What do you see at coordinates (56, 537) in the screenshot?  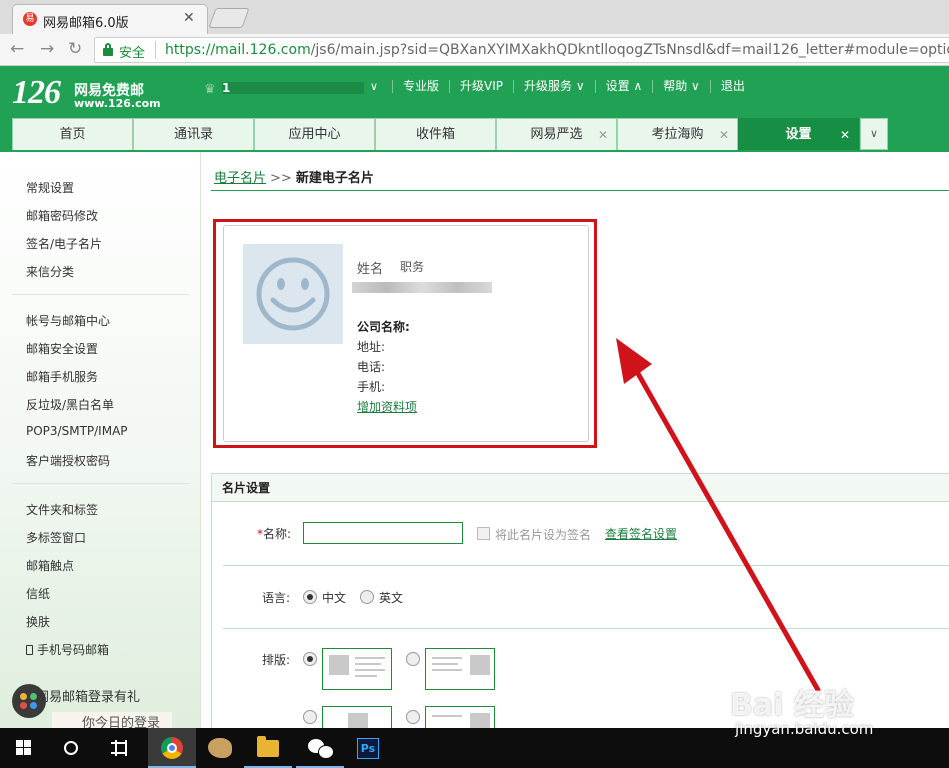 I see `sidebar-item-multitab: 多标签窗口` at bounding box center [56, 537].